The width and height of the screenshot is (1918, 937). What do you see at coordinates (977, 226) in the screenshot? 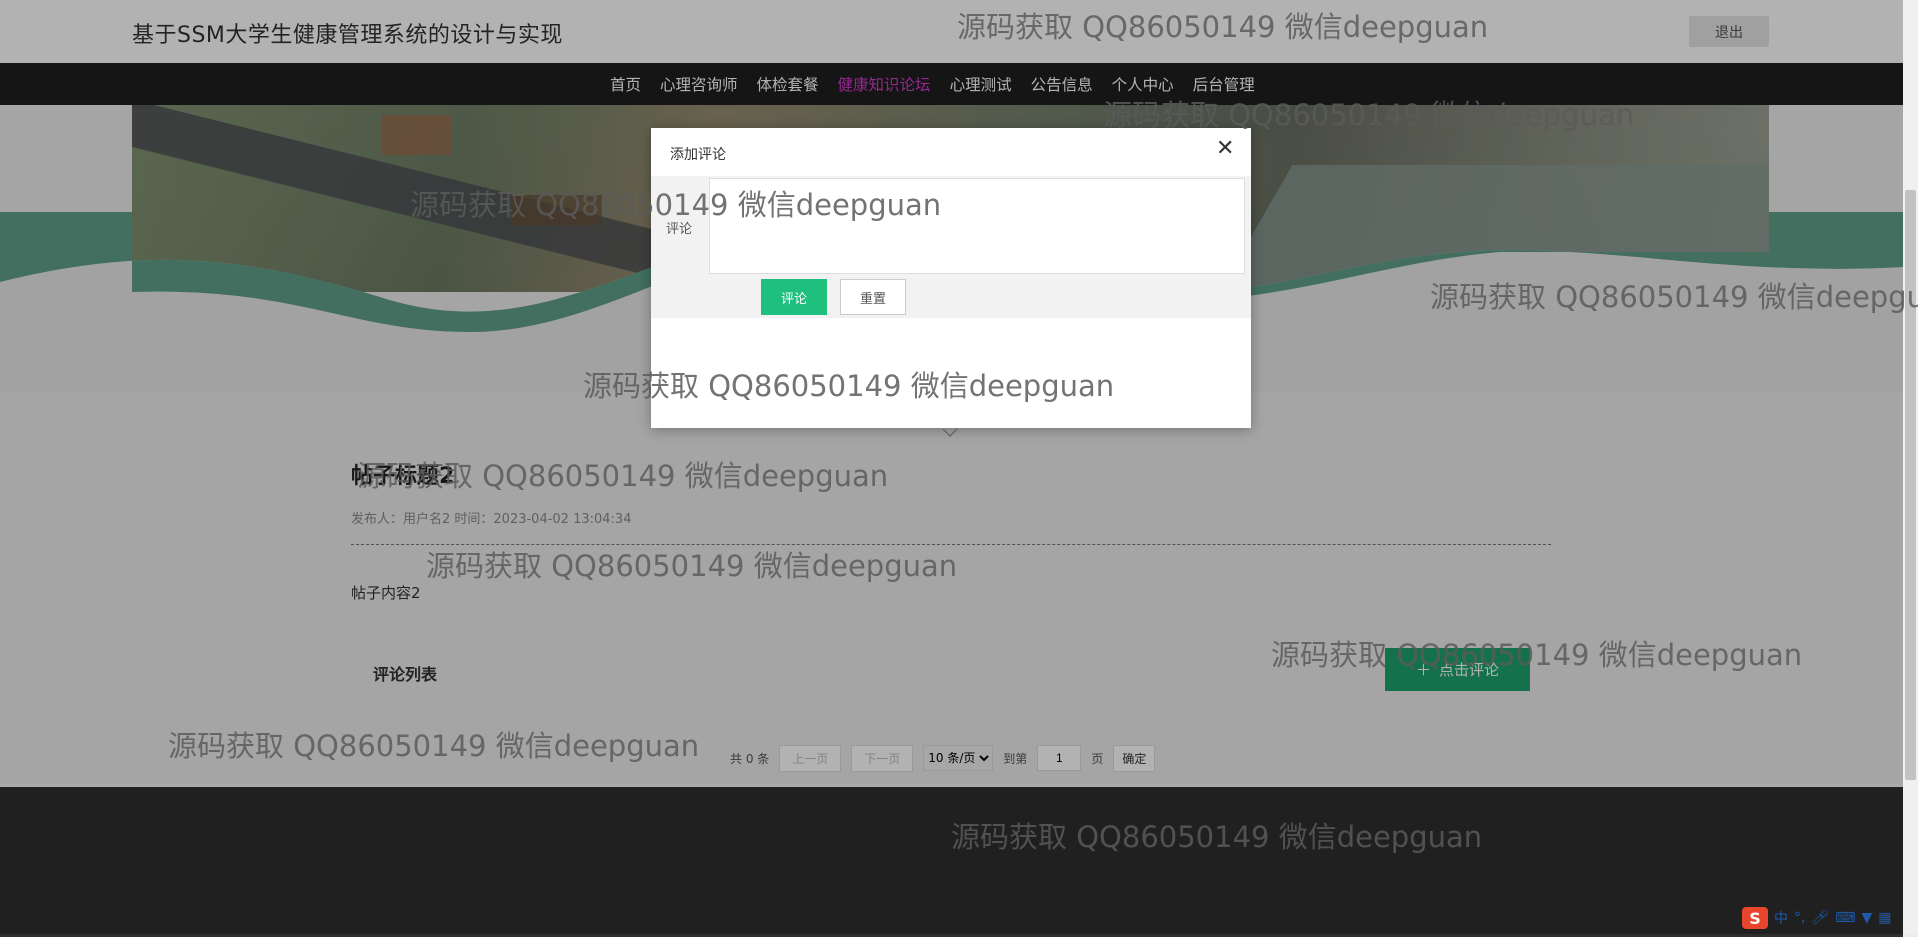
I see `comment-textarea` at bounding box center [977, 226].